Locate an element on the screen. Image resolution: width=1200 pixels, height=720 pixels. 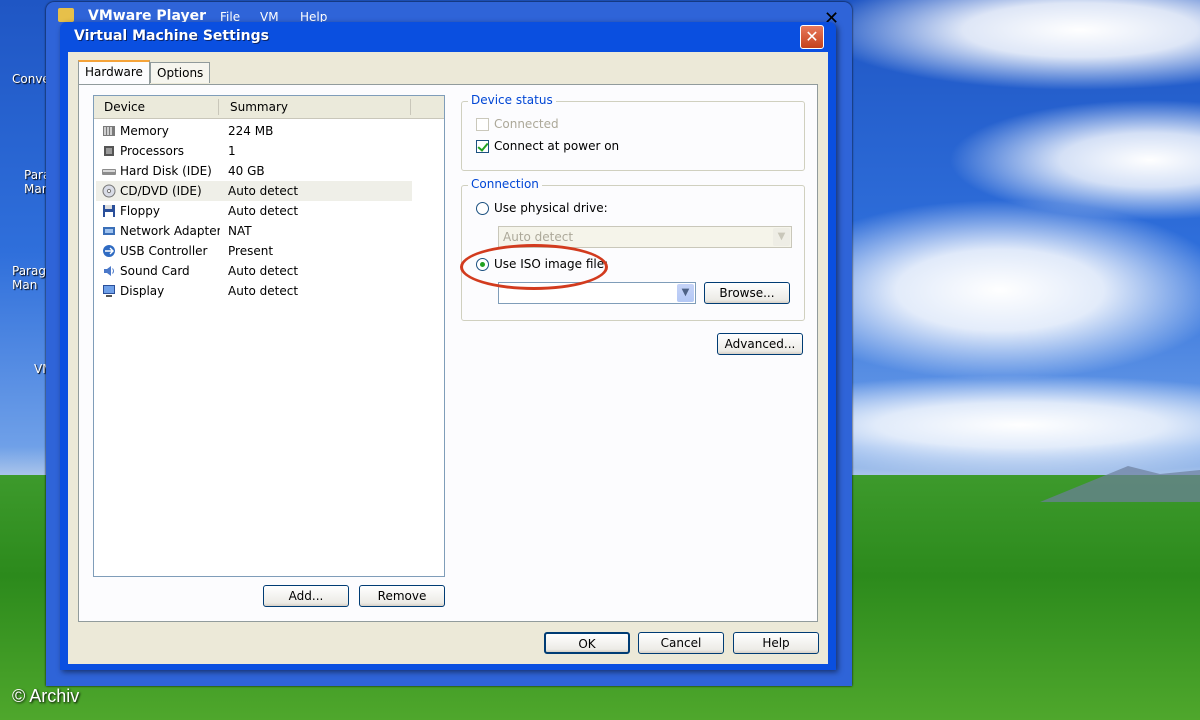
device-row-hard-disk: Hard Disk (IDE) 40 GB is located at coordinates (254, 171).